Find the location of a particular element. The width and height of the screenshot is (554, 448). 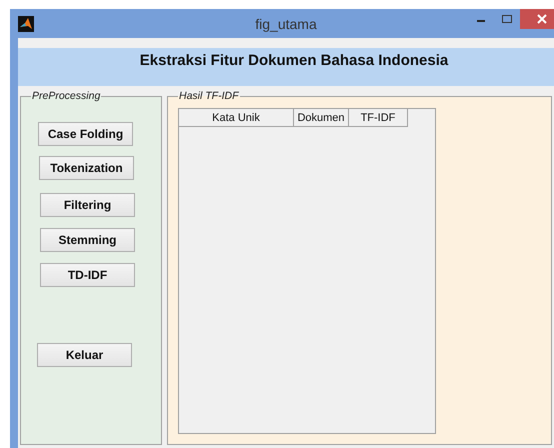

column-header: TF-IDF is located at coordinates (378, 118).